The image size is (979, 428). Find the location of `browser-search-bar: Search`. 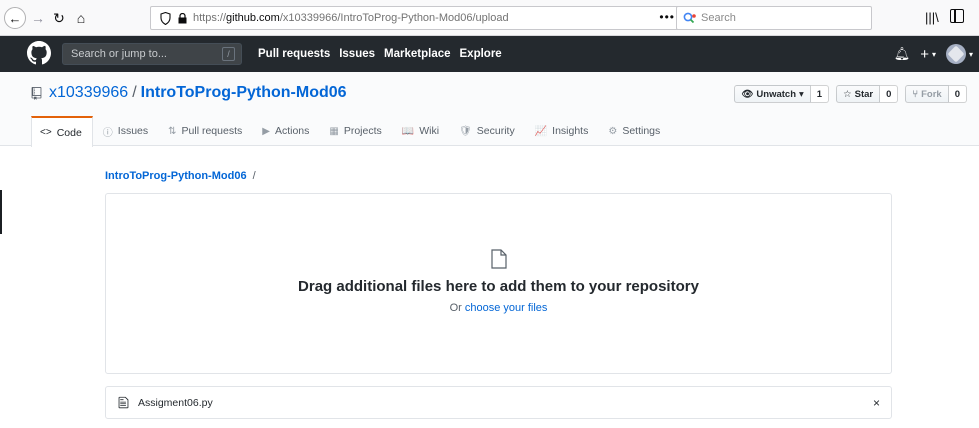

browser-search-bar: Search is located at coordinates (774, 18).